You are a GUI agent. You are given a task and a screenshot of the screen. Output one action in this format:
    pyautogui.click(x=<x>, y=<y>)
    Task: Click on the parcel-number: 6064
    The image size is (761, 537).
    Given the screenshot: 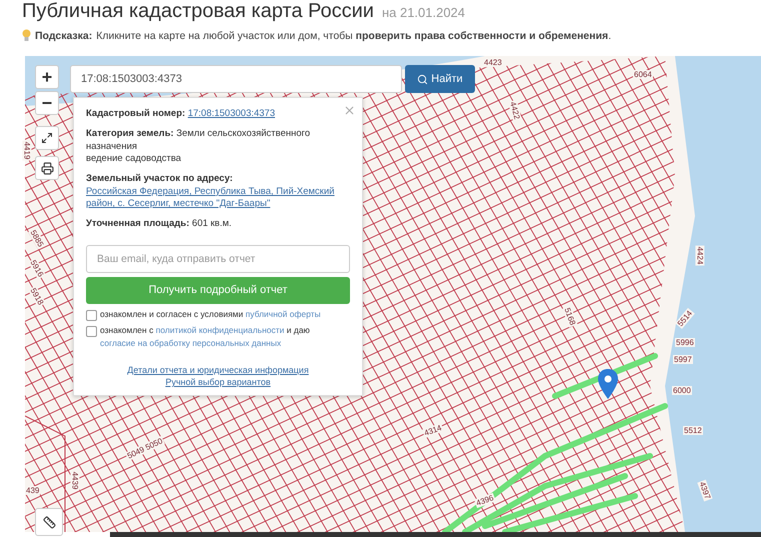 What is the action you would take?
    pyautogui.click(x=643, y=74)
    